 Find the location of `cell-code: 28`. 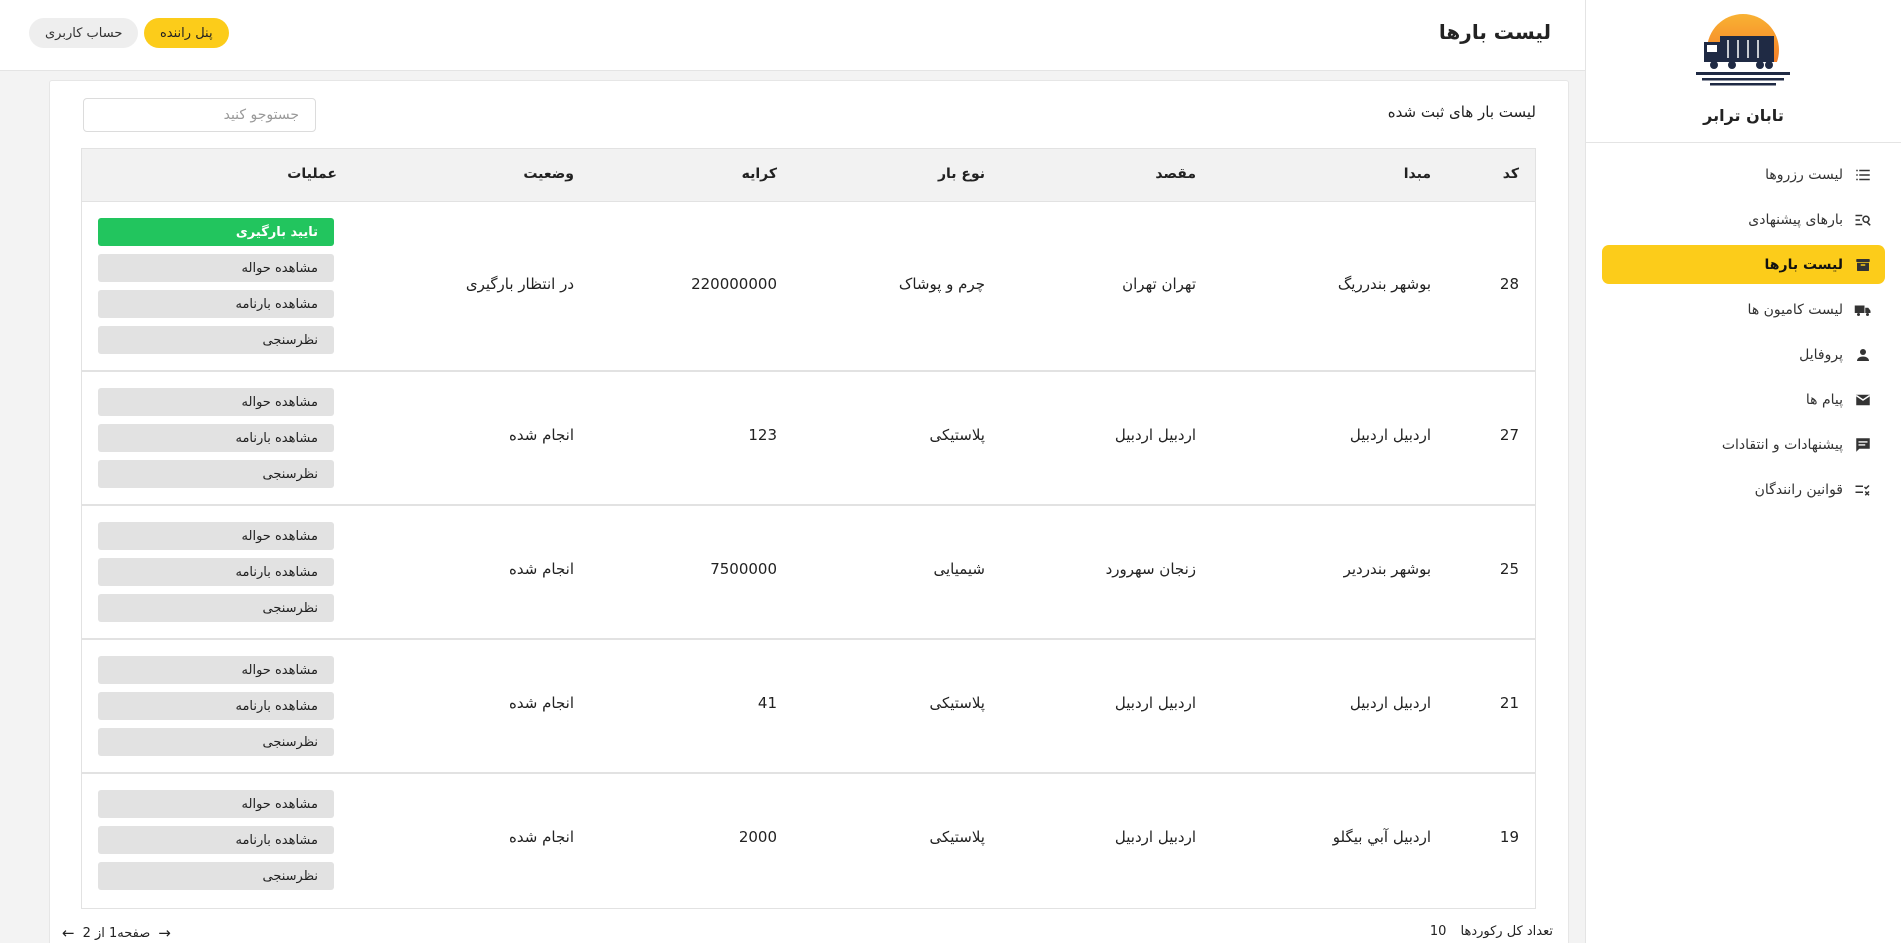

cell-code: 28 is located at coordinates (1509, 284).